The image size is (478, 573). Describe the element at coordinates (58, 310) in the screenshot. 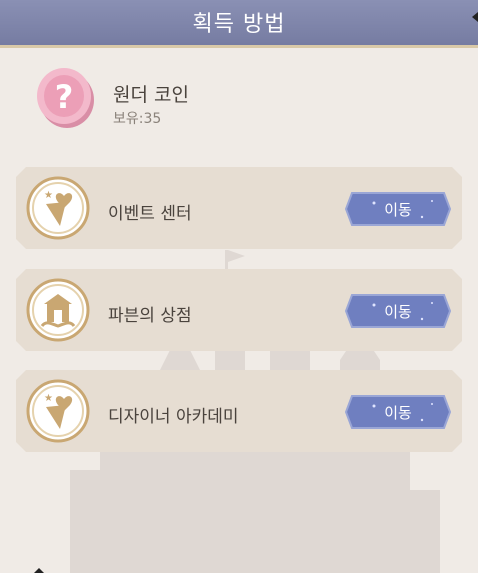

I see `shop-icon` at that location.